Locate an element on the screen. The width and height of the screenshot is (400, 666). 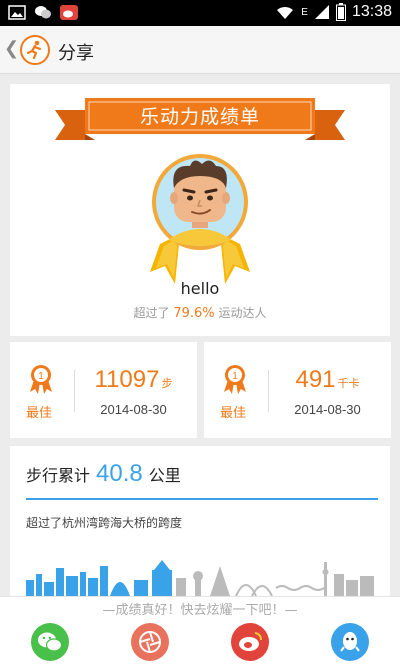
share-sheet: —成绩真好！快去炫耀一下吧！— is located at coordinates (200, 631).